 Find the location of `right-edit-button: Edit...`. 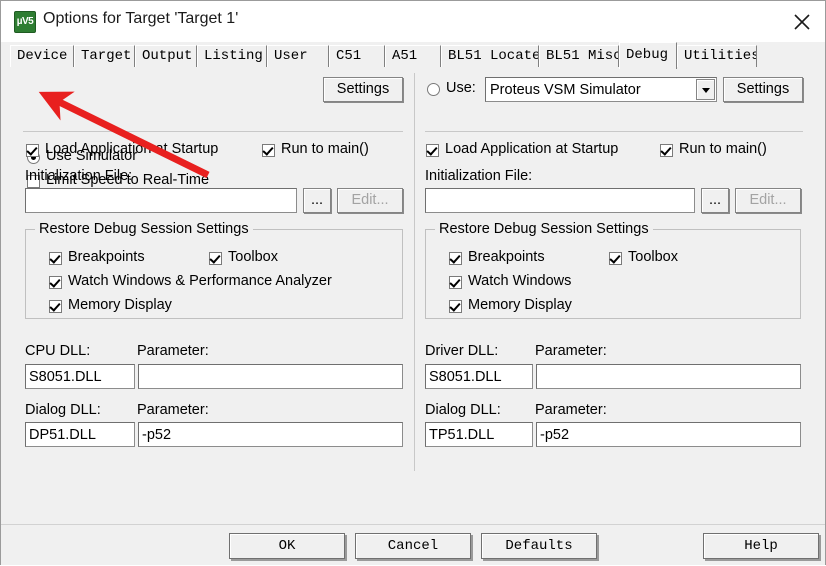

right-edit-button: Edit... is located at coordinates (768, 200).